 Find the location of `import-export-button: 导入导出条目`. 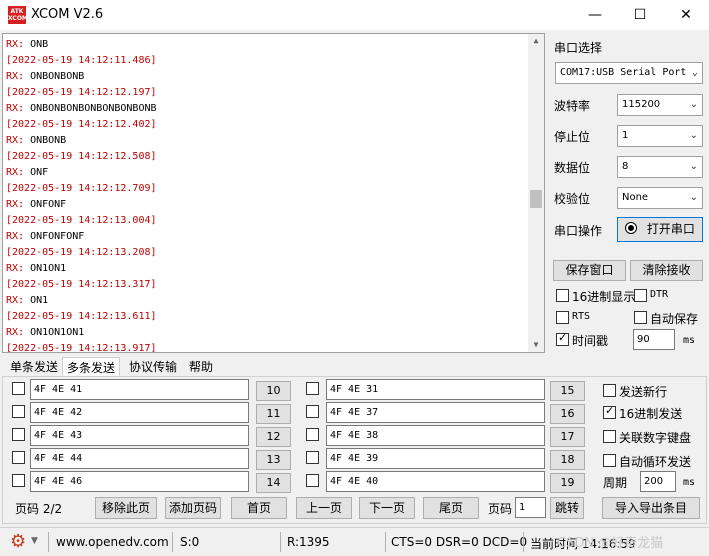

import-export-button: 导入导出条目 is located at coordinates (651, 508).